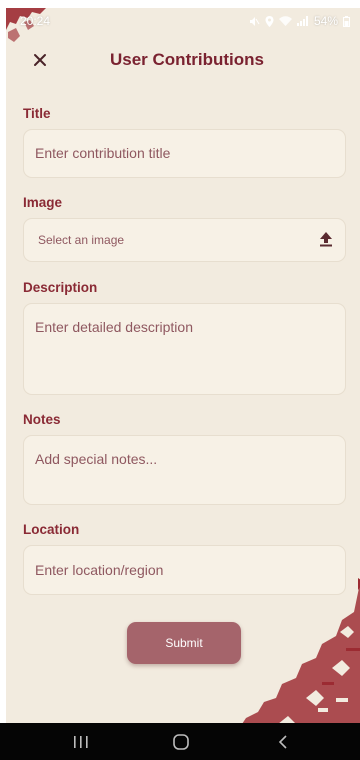  What do you see at coordinates (184, 643) in the screenshot?
I see `submit-button: Submit` at bounding box center [184, 643].